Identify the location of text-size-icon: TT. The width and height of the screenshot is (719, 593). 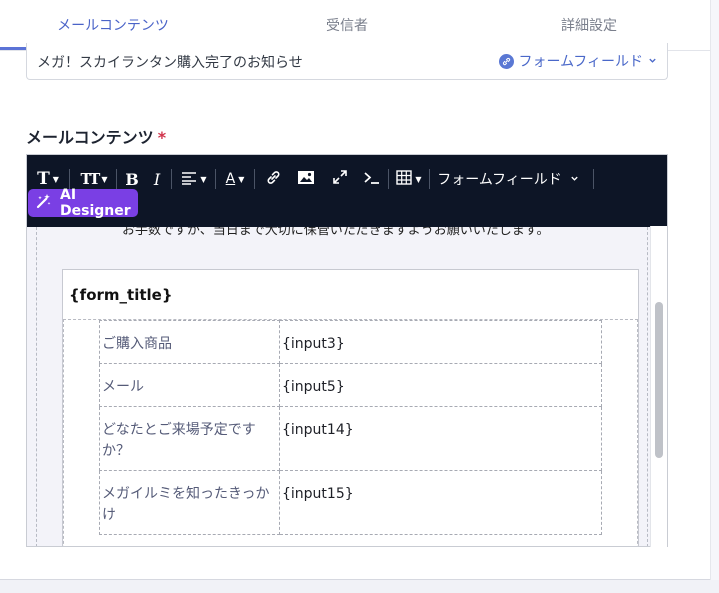
(90, 179).